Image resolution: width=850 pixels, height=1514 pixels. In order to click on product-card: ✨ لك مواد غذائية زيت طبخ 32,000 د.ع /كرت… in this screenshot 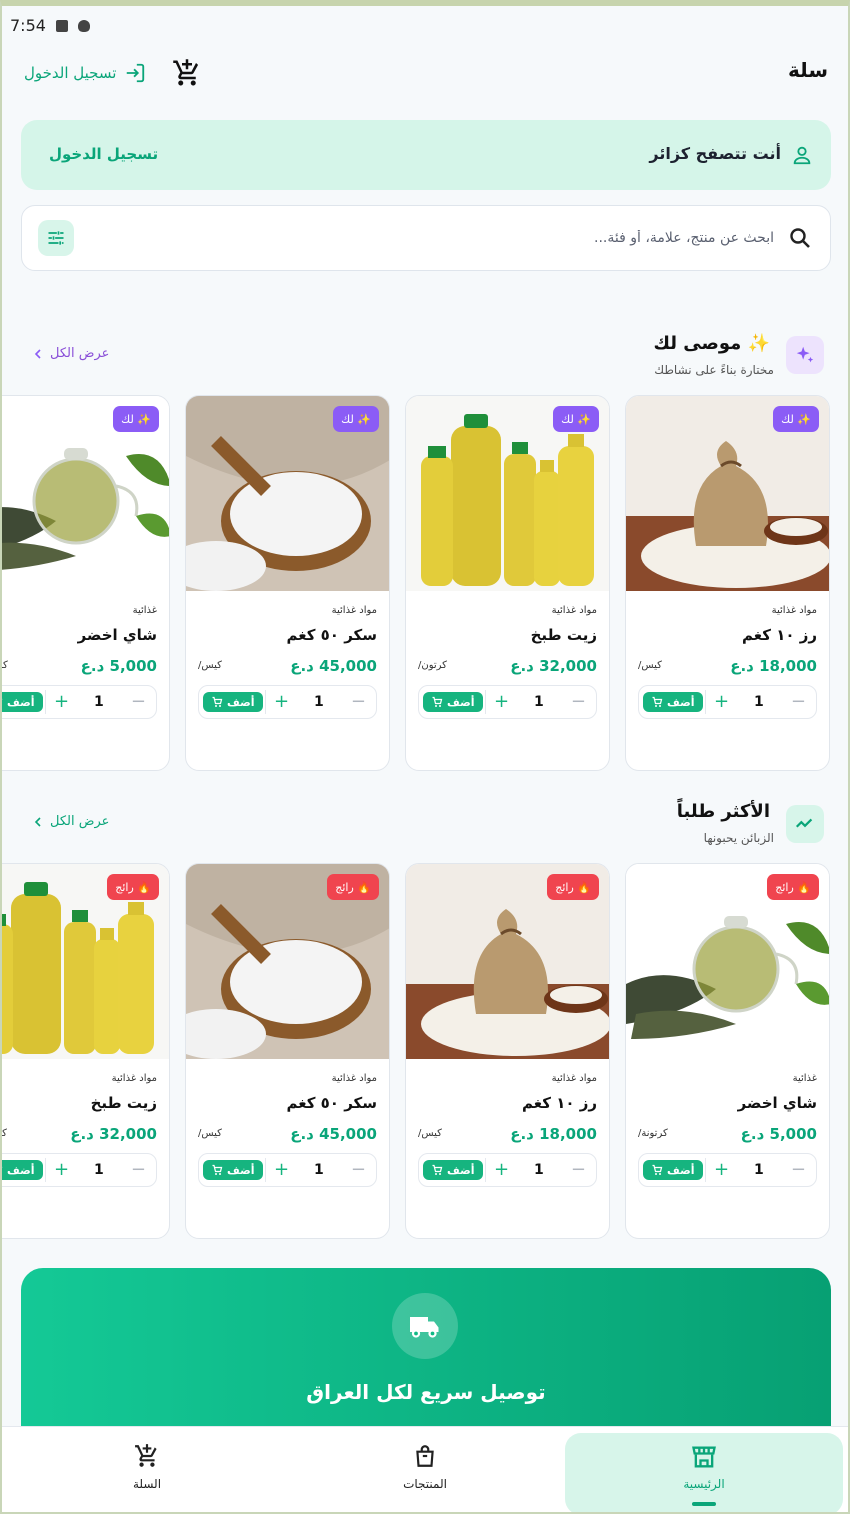, I will do `click(507, 583)`.